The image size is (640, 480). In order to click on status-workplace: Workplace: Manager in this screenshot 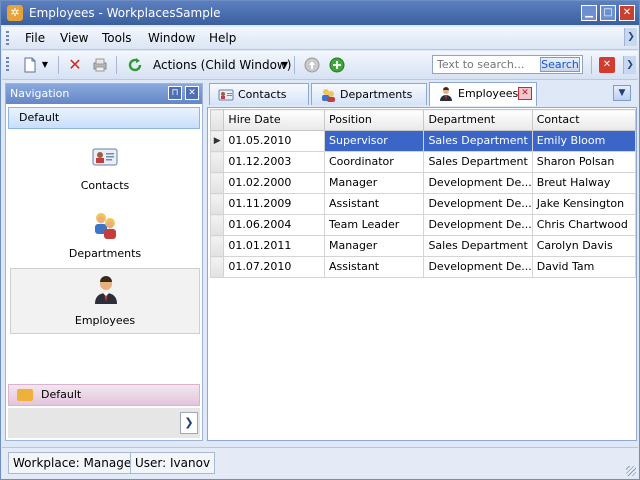, I will do `click(75, 463)`.